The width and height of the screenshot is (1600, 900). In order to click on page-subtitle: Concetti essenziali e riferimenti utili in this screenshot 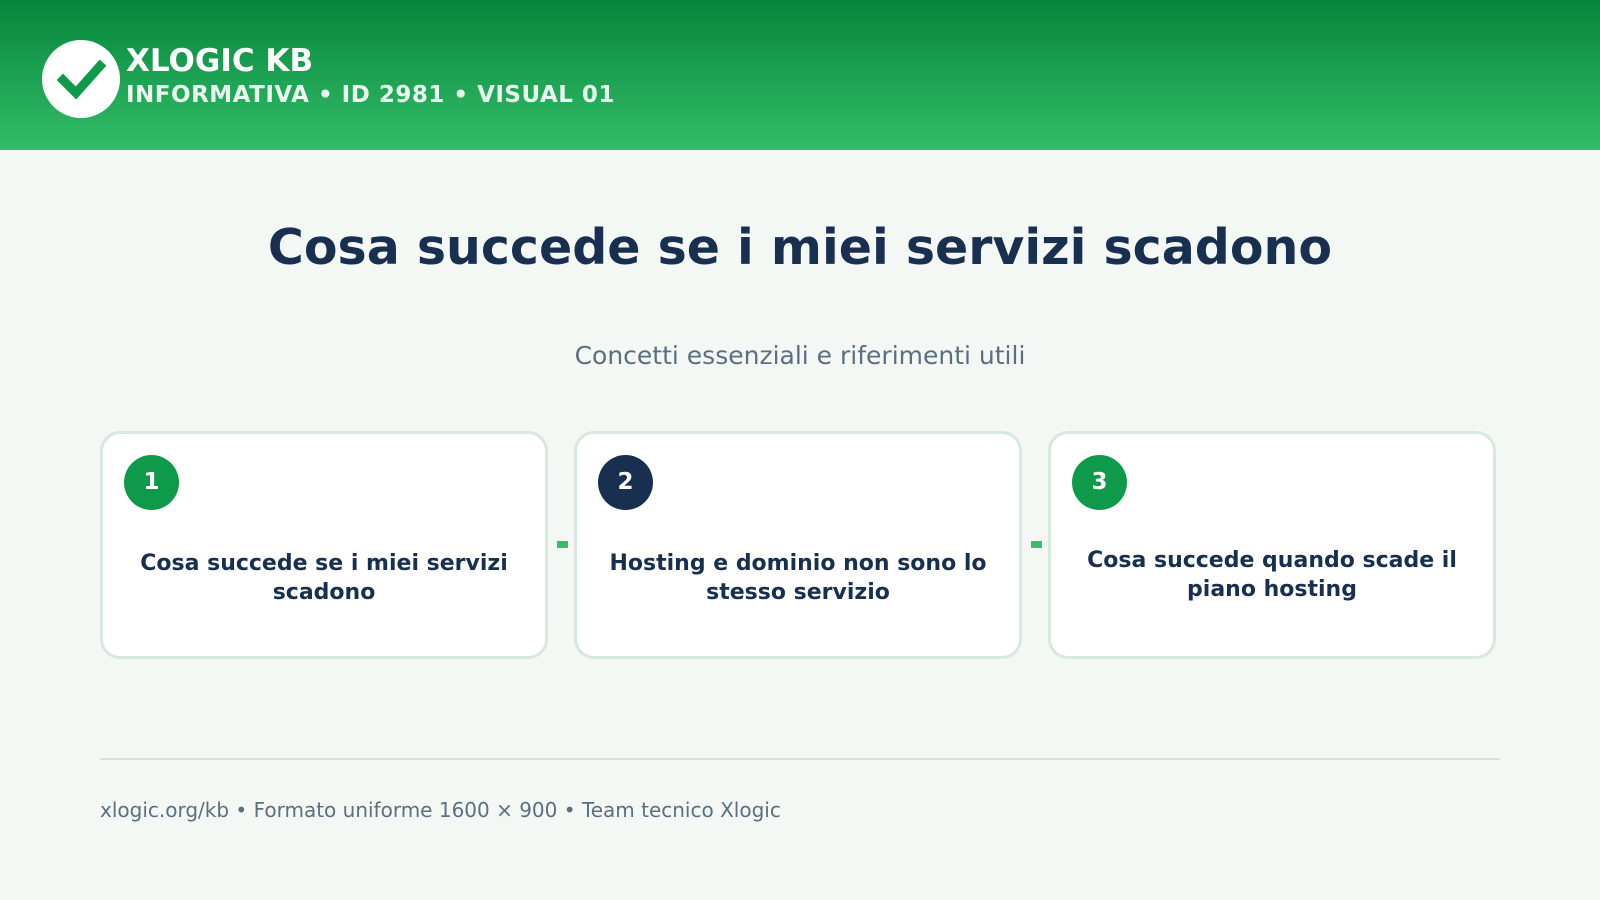, I will do `click(800, 355)`.